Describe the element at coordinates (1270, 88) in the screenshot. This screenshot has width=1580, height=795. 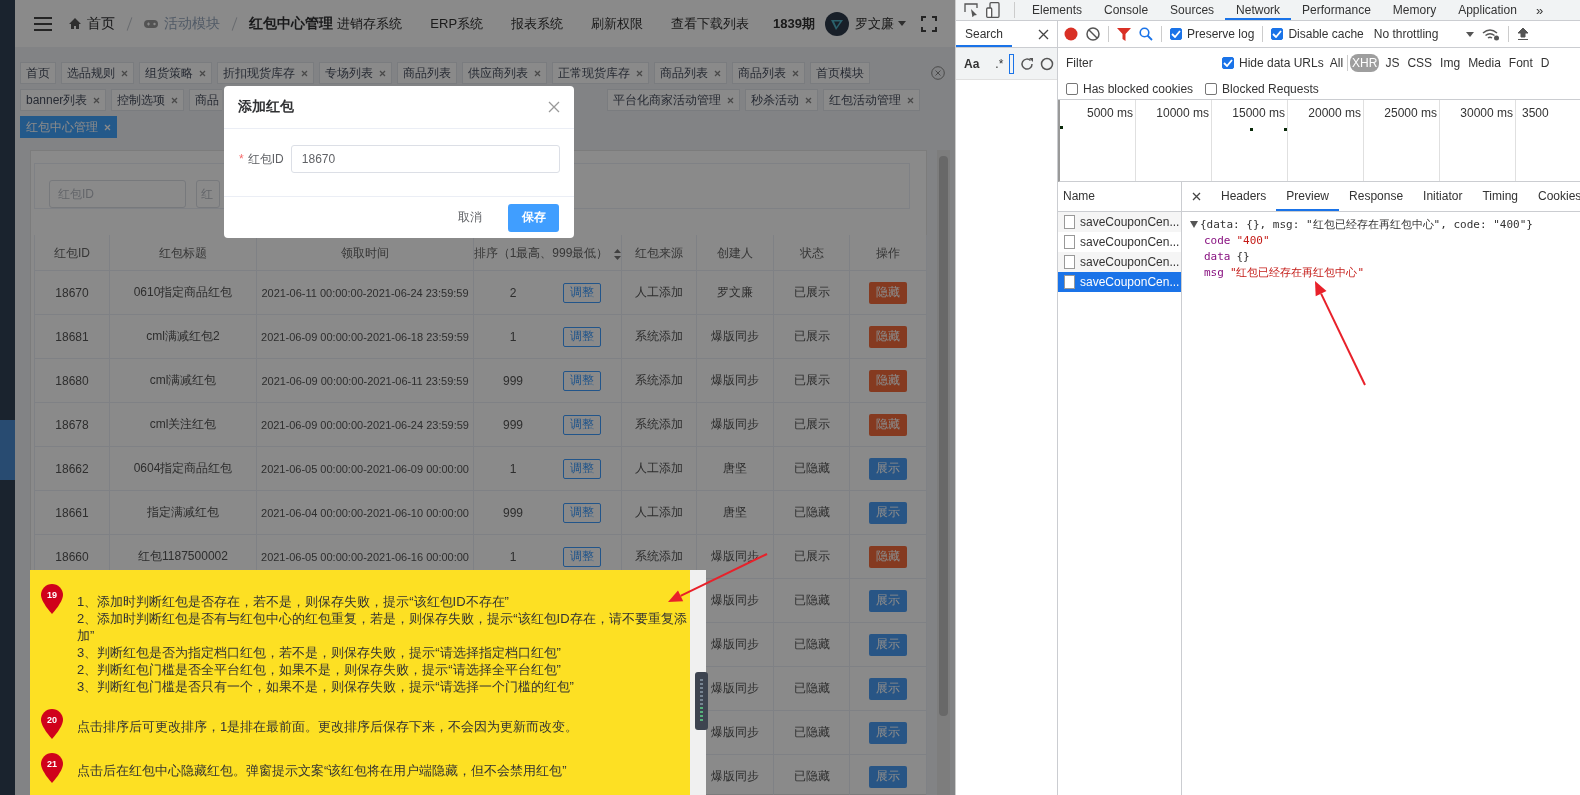
I see `checkbox-label: Blocked Requests` at that location.